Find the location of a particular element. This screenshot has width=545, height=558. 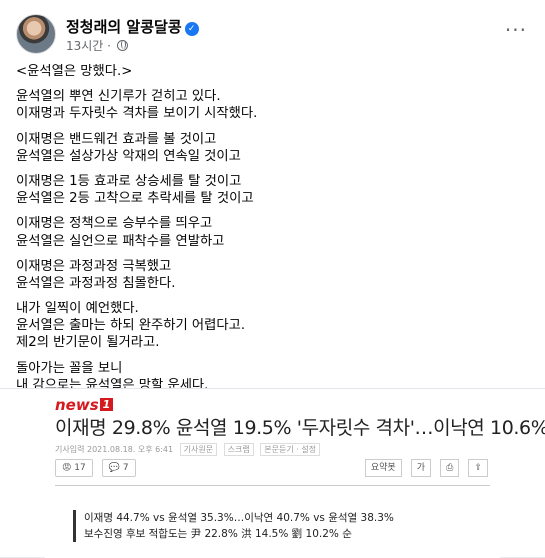

font-size-icon: 가 is located at coordinates (421, 468).